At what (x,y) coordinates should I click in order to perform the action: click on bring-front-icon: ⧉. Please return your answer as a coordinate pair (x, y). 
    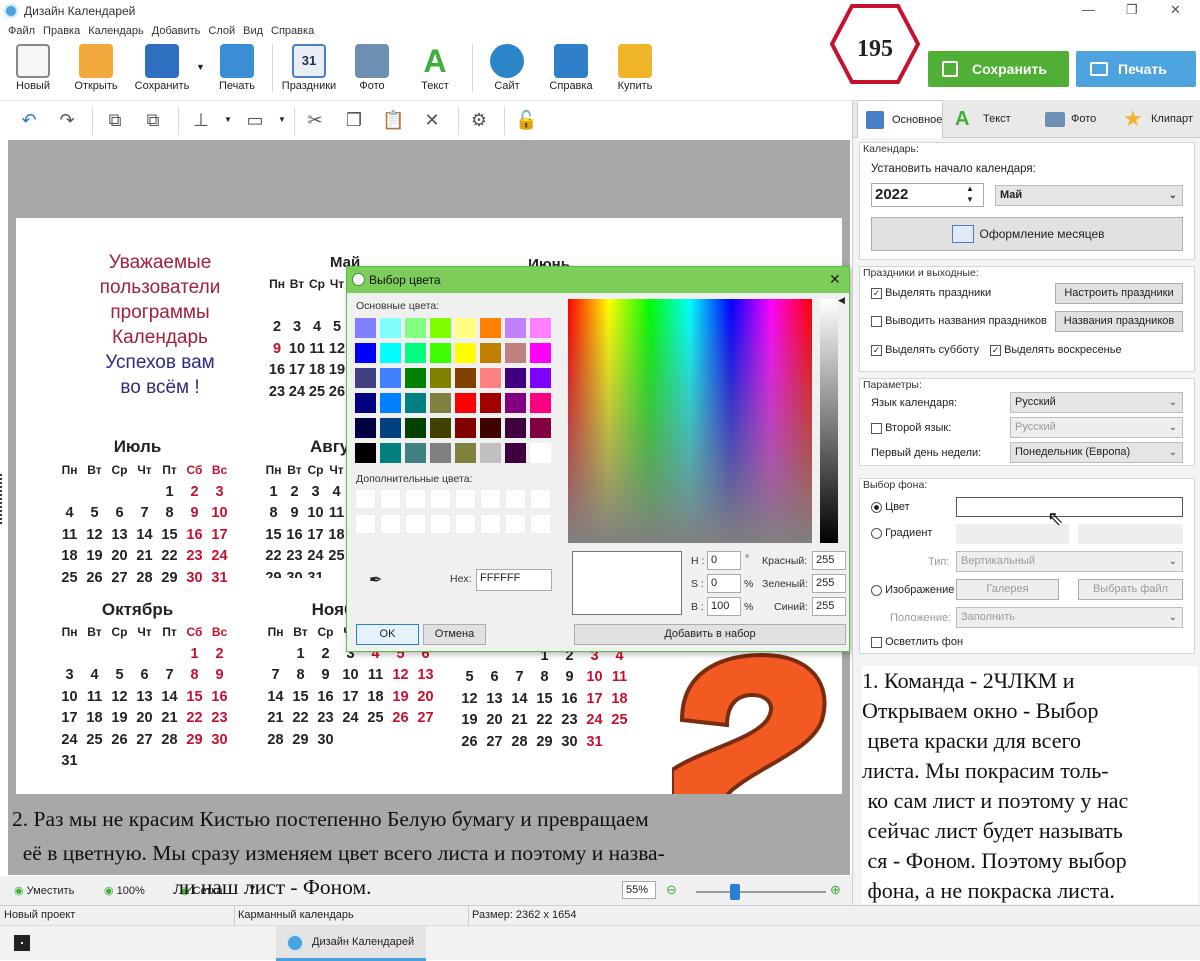
    Looking at the image, I should click on (115, 120).